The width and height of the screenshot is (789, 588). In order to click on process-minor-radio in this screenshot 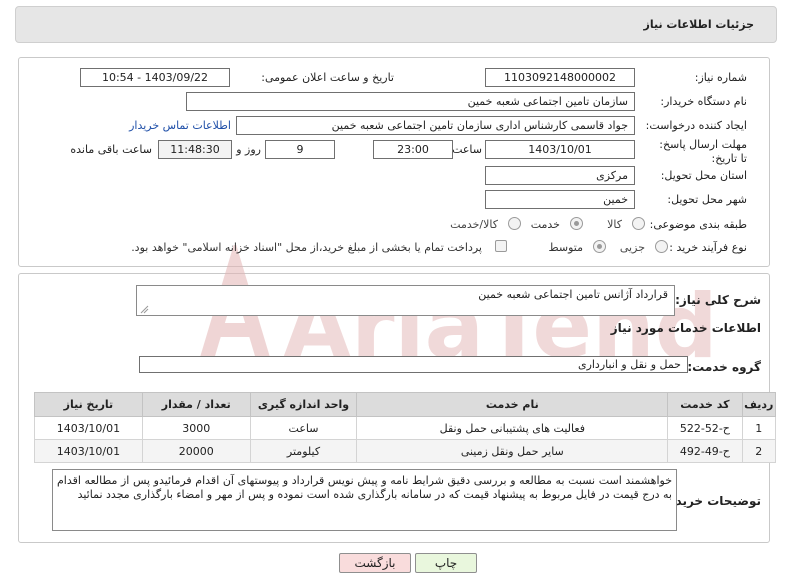, I will do `click(661, 246)`.